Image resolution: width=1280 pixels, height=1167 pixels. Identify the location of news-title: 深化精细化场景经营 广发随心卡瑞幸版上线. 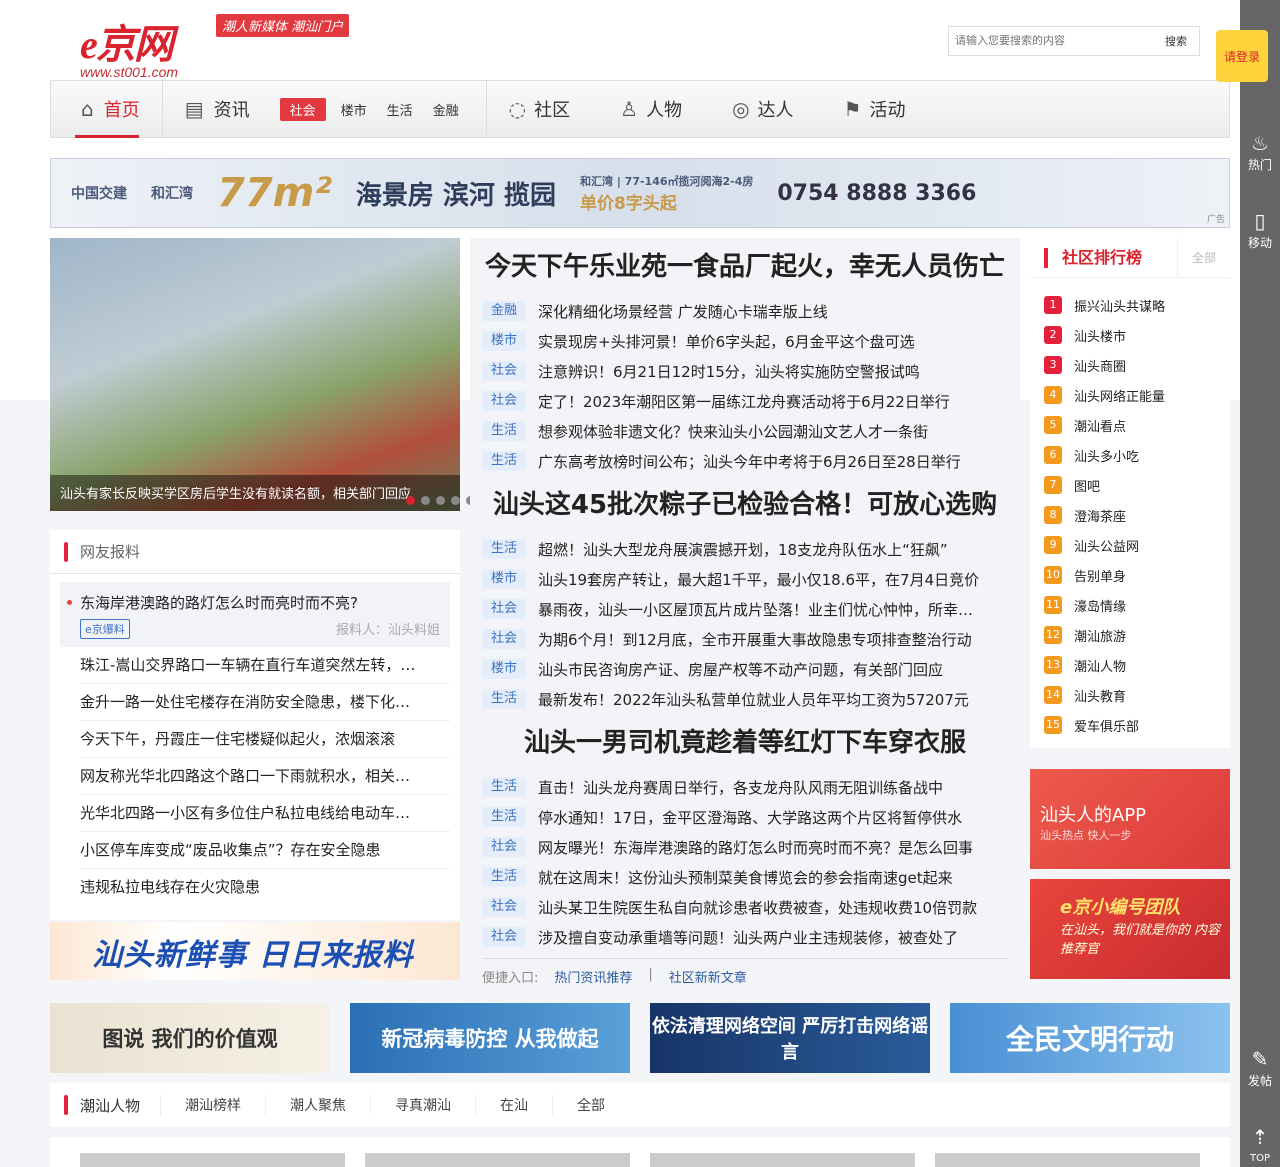
(683, 311).